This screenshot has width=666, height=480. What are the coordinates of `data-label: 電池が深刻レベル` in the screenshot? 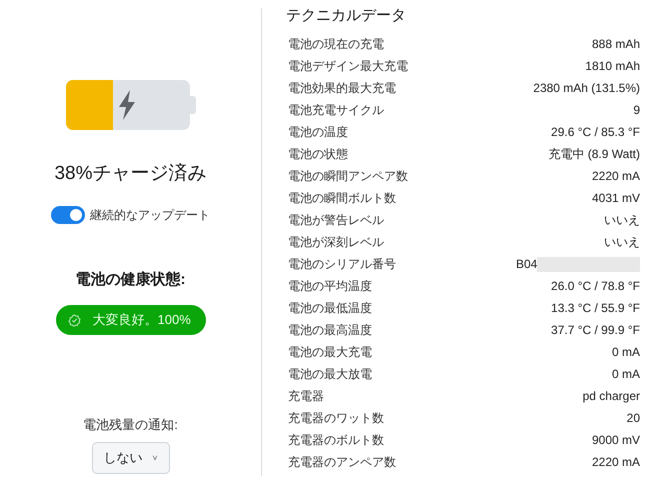 It's located at (336, 242).